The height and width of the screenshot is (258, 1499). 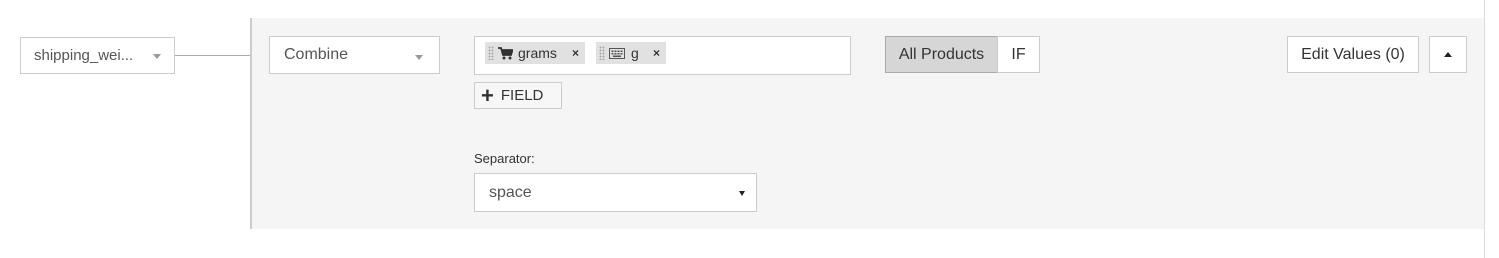 What do you see at coordinates (1484, 129) in the screenshot?
I see `container-edge` at bounding box center [1484, 129].